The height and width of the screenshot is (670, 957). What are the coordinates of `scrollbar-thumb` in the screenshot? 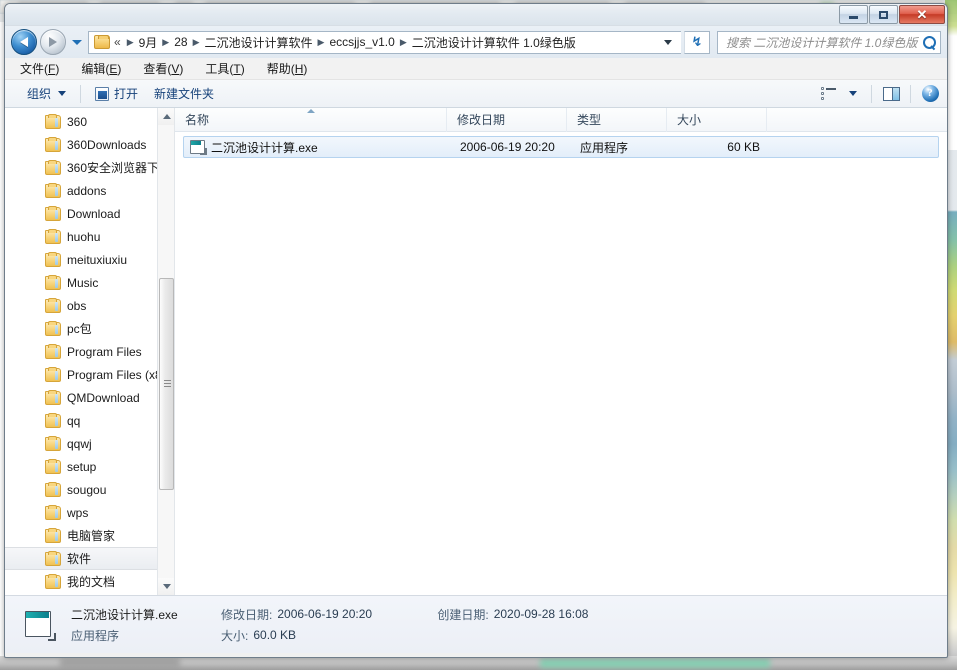 It's located at (166, 384).